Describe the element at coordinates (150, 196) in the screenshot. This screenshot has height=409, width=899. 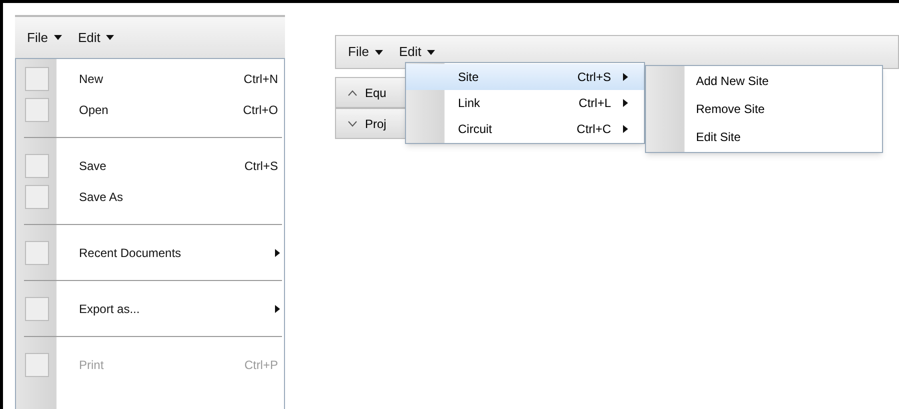
I see `menu-item: Save As` at that location.